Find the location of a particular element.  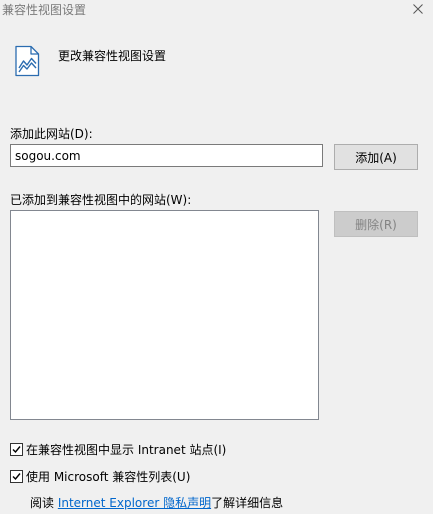

privacy-info: 阅读 Internet Explorer 隐私声明了解详细信息 is located at coordinates (156, 502).